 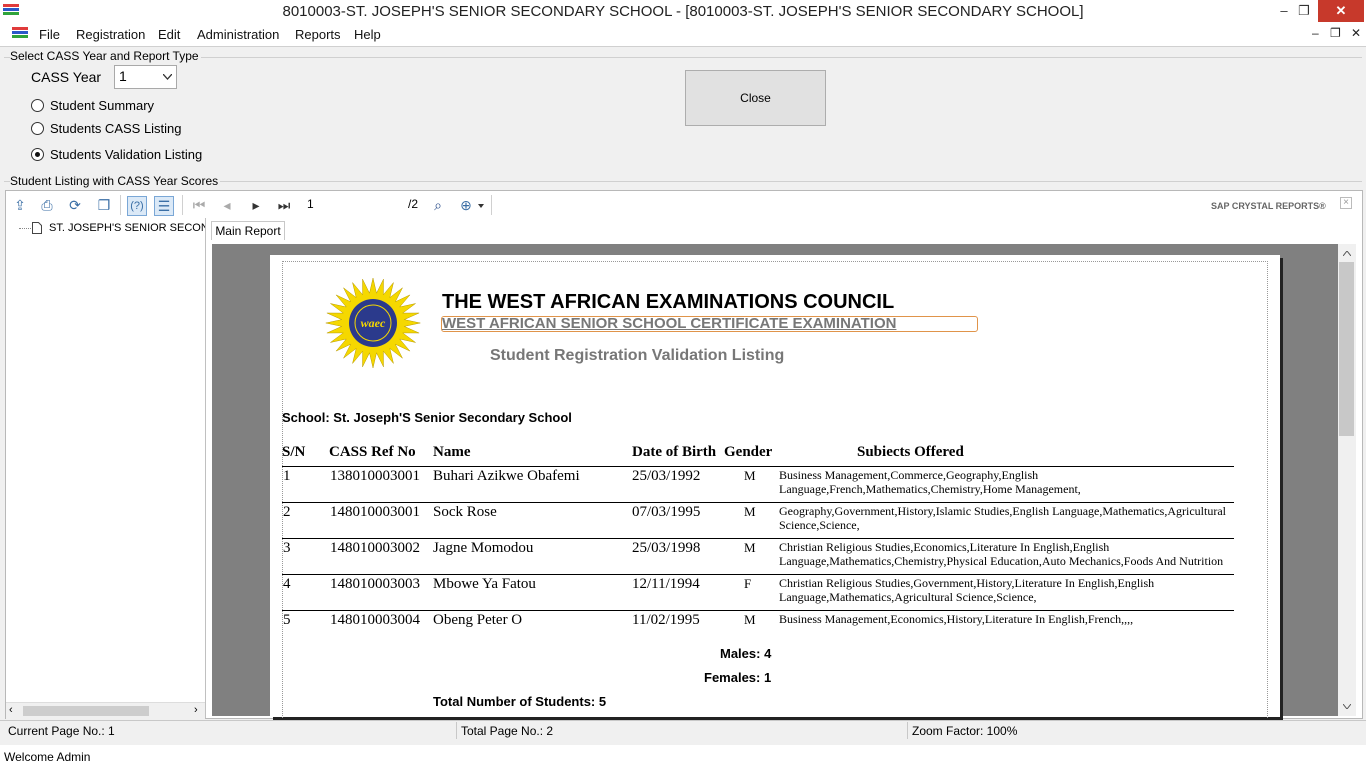 I want to click on logo-text: waec, so click(x=373, y=323).